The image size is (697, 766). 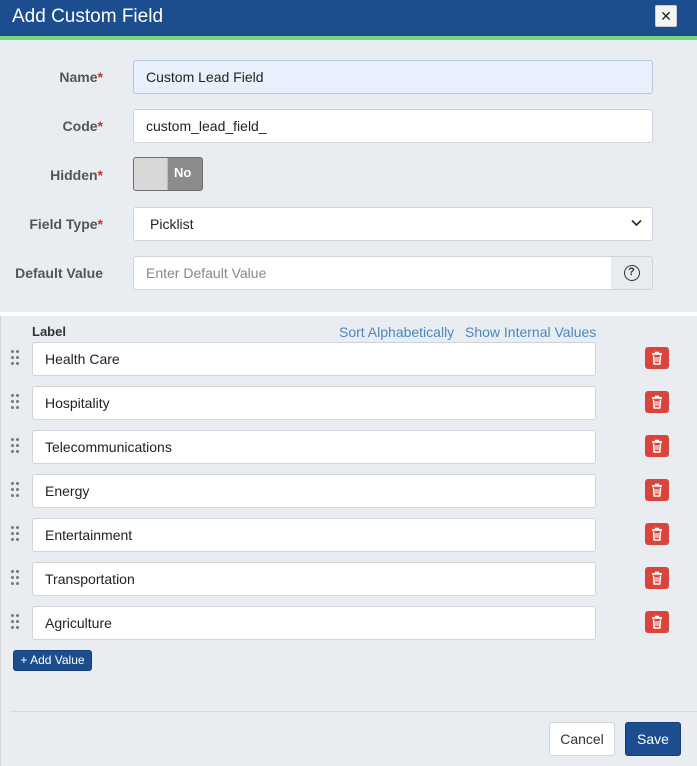 I want to click on picklist-value-row: Entertainment, so click(x=349, y=535).